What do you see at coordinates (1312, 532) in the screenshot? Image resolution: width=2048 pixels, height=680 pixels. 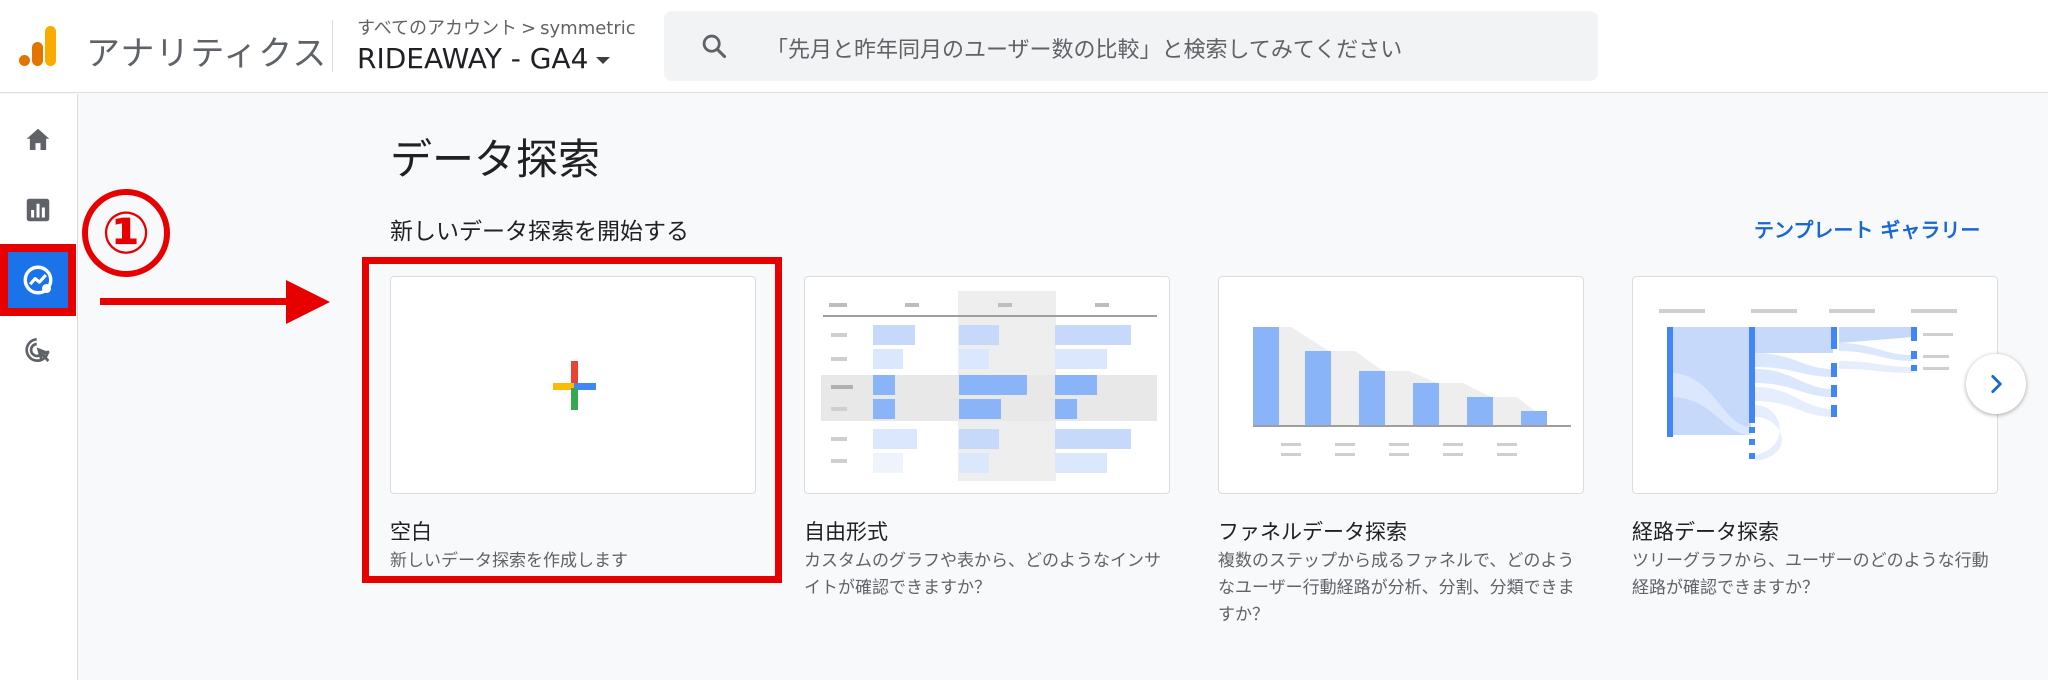 I see `card-funnel-title: ファネルデータ探索` at bounding box center [1312, 532].